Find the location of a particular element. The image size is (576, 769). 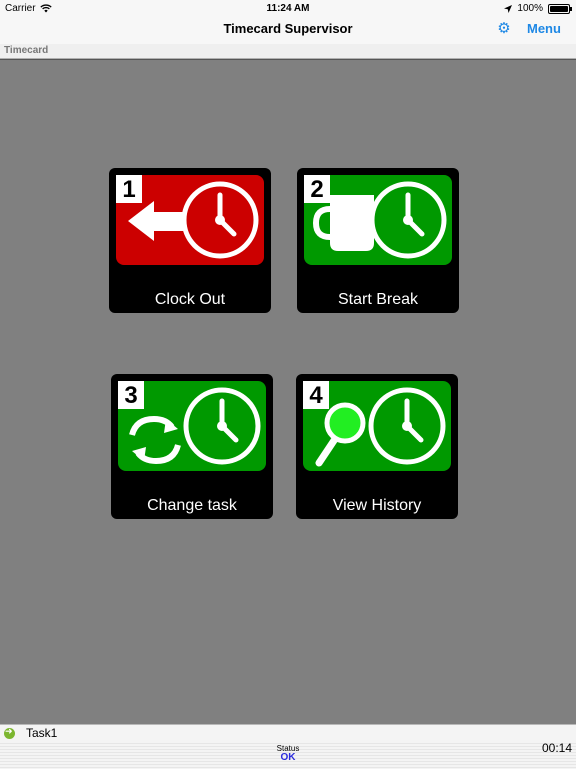

status-value: OK is located at coordinates (288, 757).